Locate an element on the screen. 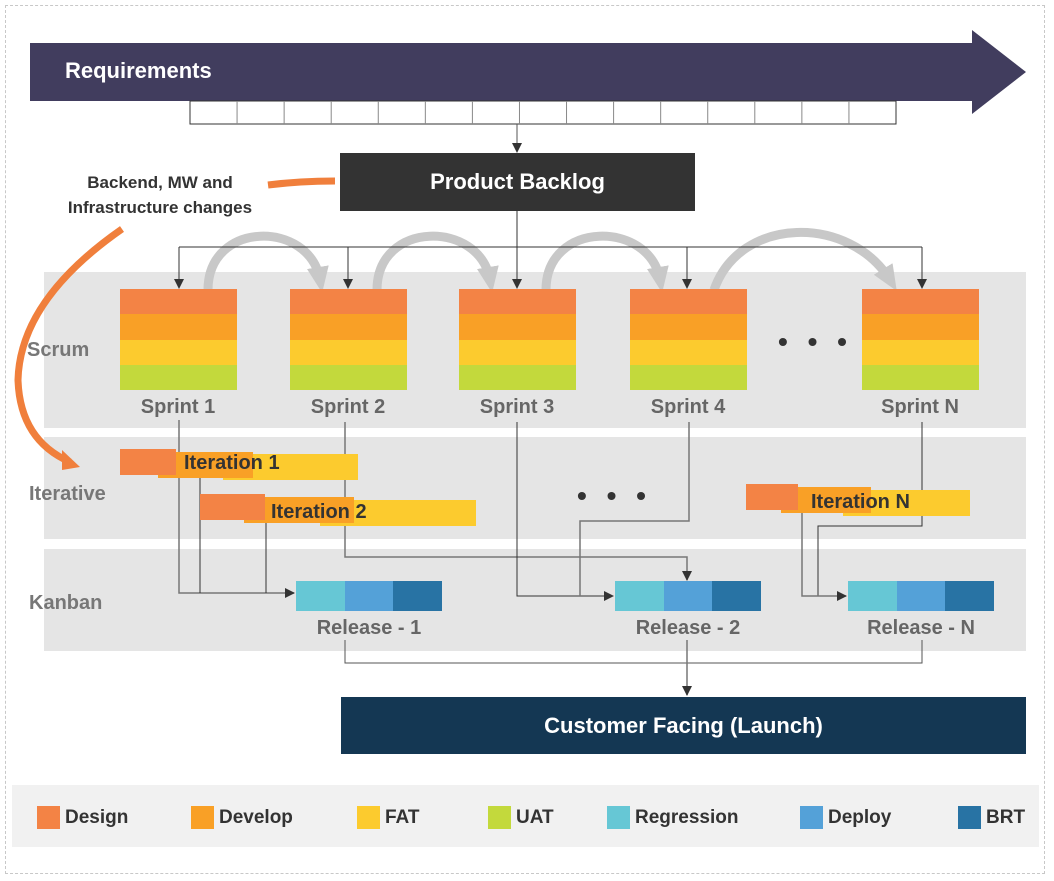 The width and height of the screenshot is (1054, 881). iteration-n-label: Iteration N is located at coordinates (860, 502).